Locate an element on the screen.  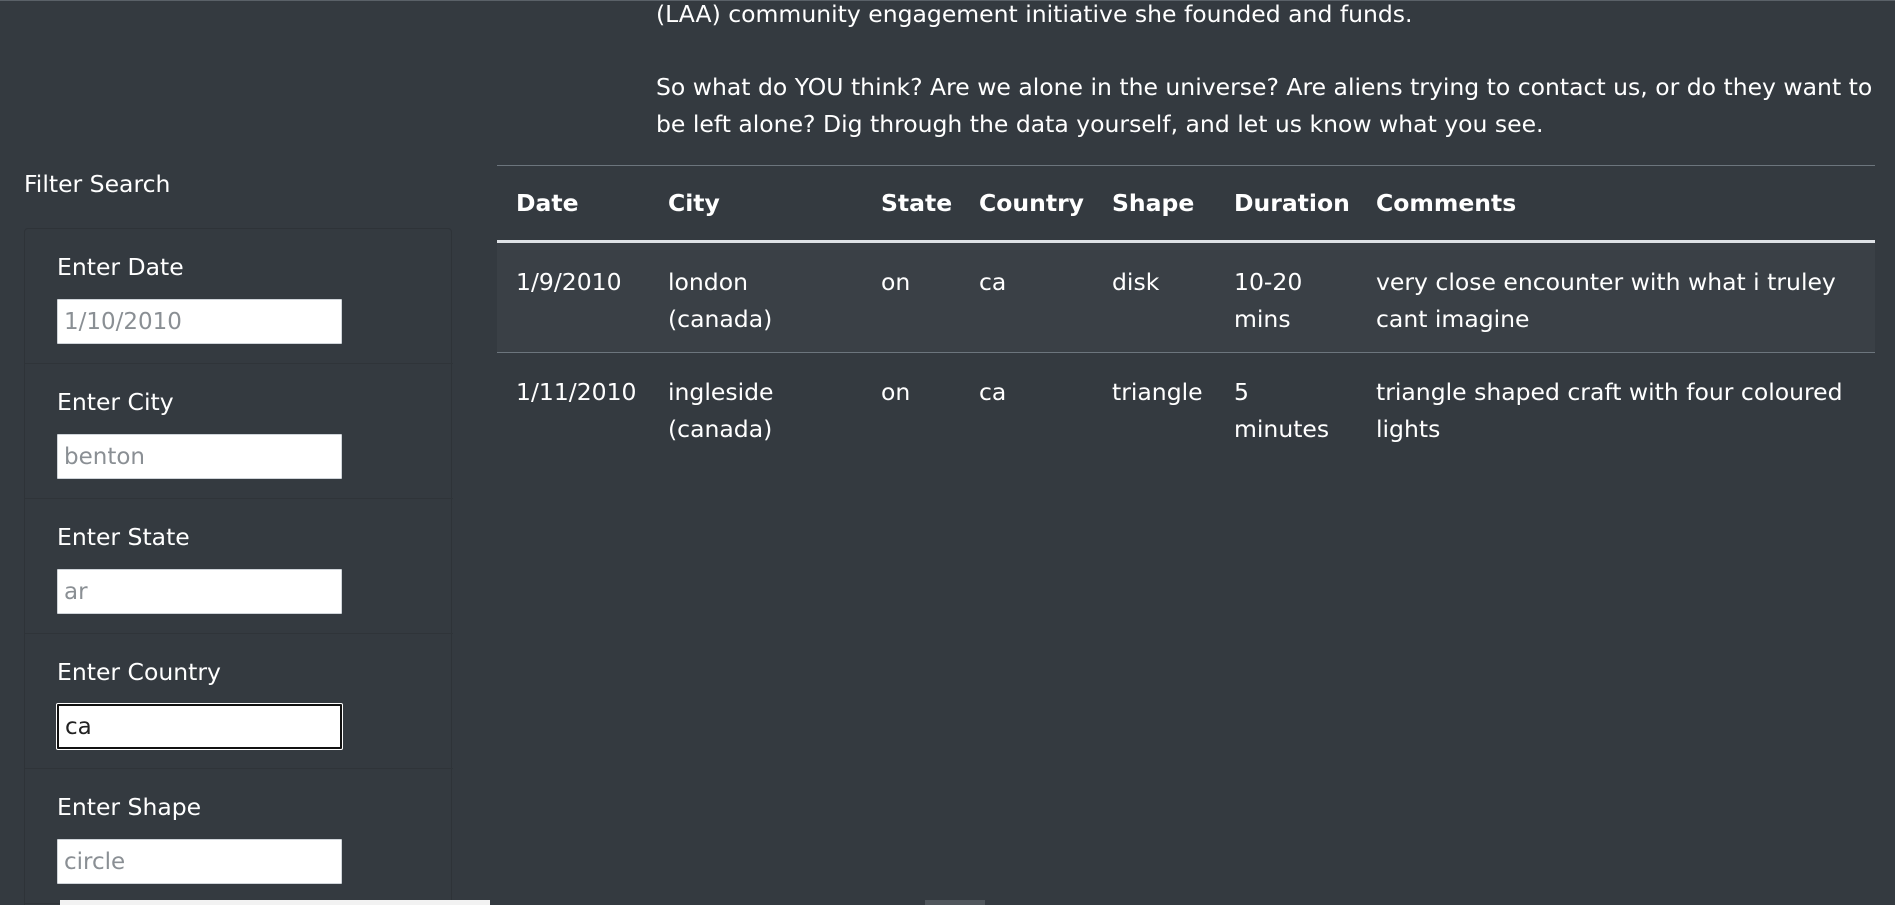
filter-item-date: Enter Date is located at coordinates (239, 296).